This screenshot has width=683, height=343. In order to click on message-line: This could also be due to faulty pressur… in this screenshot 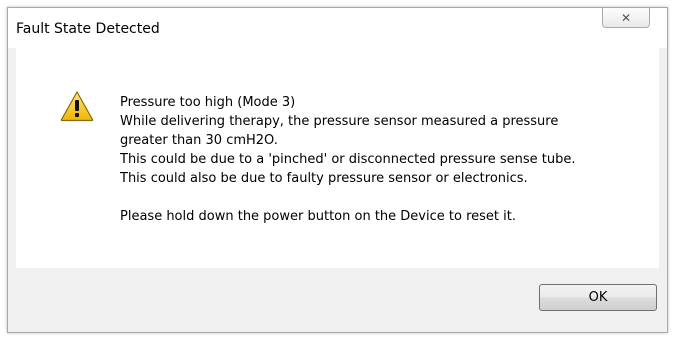, I will do `click(324, 178)`.